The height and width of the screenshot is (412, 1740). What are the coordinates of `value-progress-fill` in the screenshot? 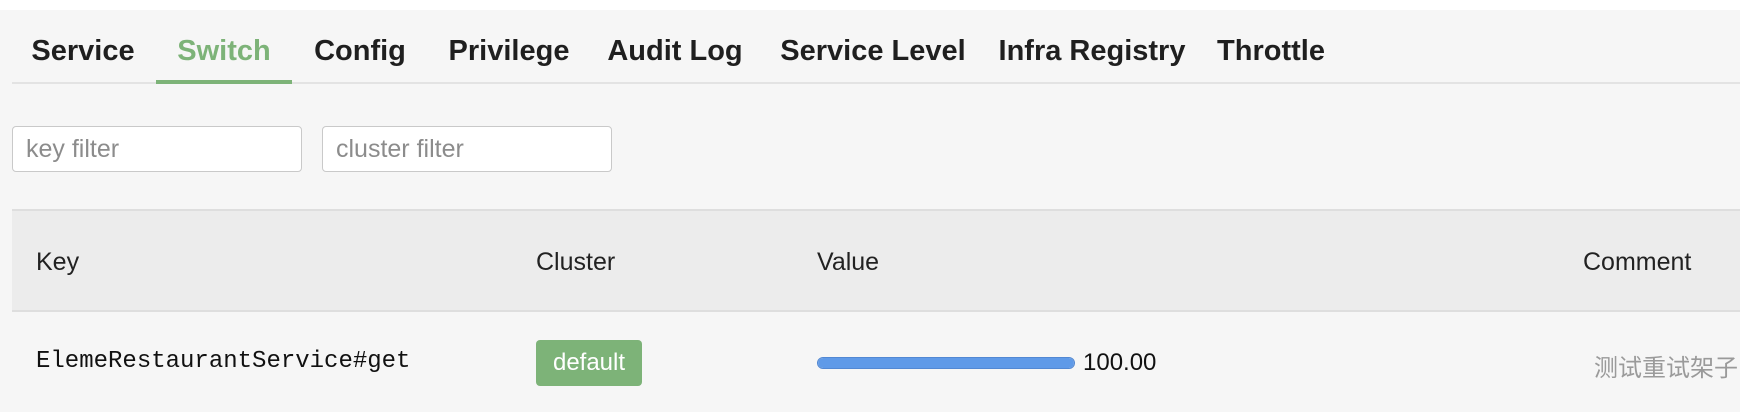 It's located at (946, 363).